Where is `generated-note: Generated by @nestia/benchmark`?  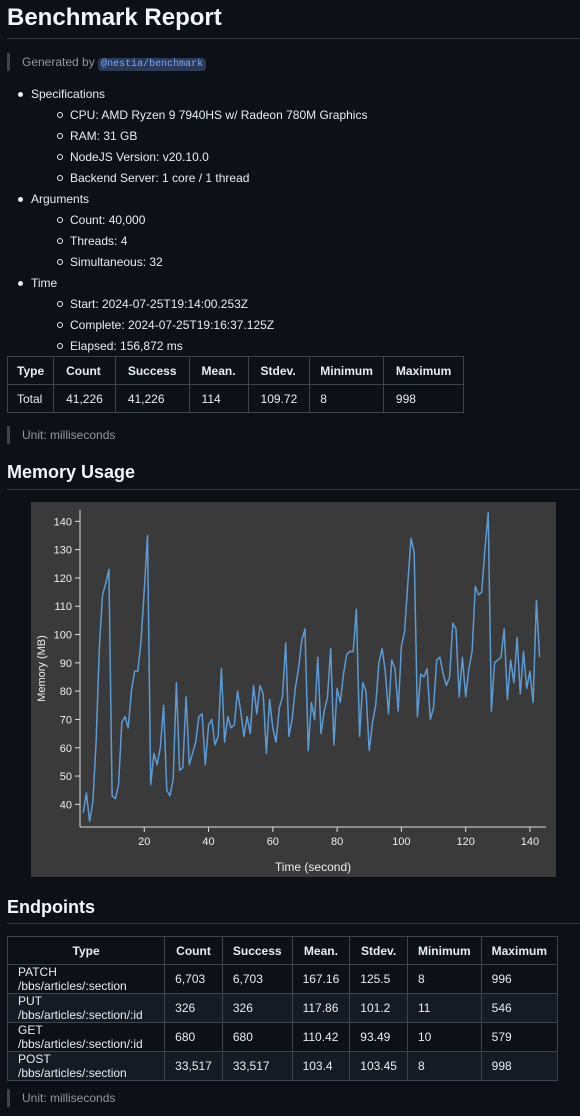 generated-note: Generated by @nestia/benchmark is located at coordinates (107, 62).